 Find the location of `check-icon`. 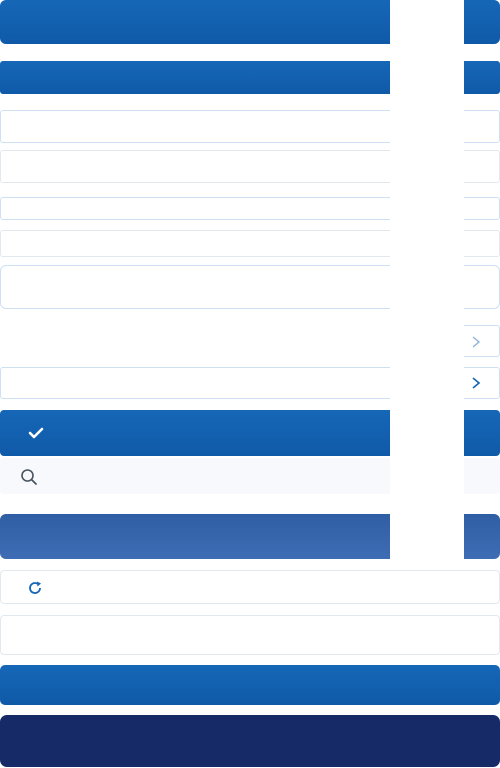

check-icon is located at coordinates (36, 433).